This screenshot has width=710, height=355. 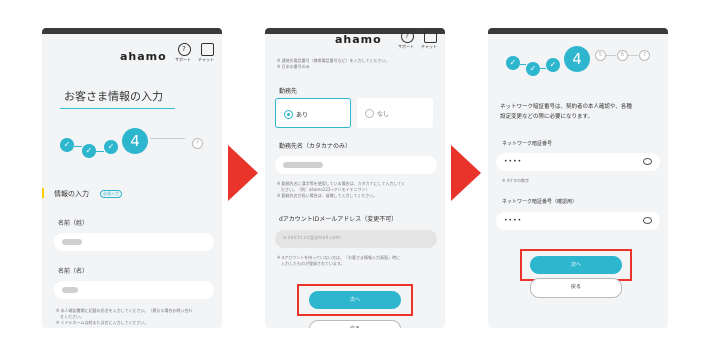 I want to click on pin-value: ••••, so click(x=513, y=161).